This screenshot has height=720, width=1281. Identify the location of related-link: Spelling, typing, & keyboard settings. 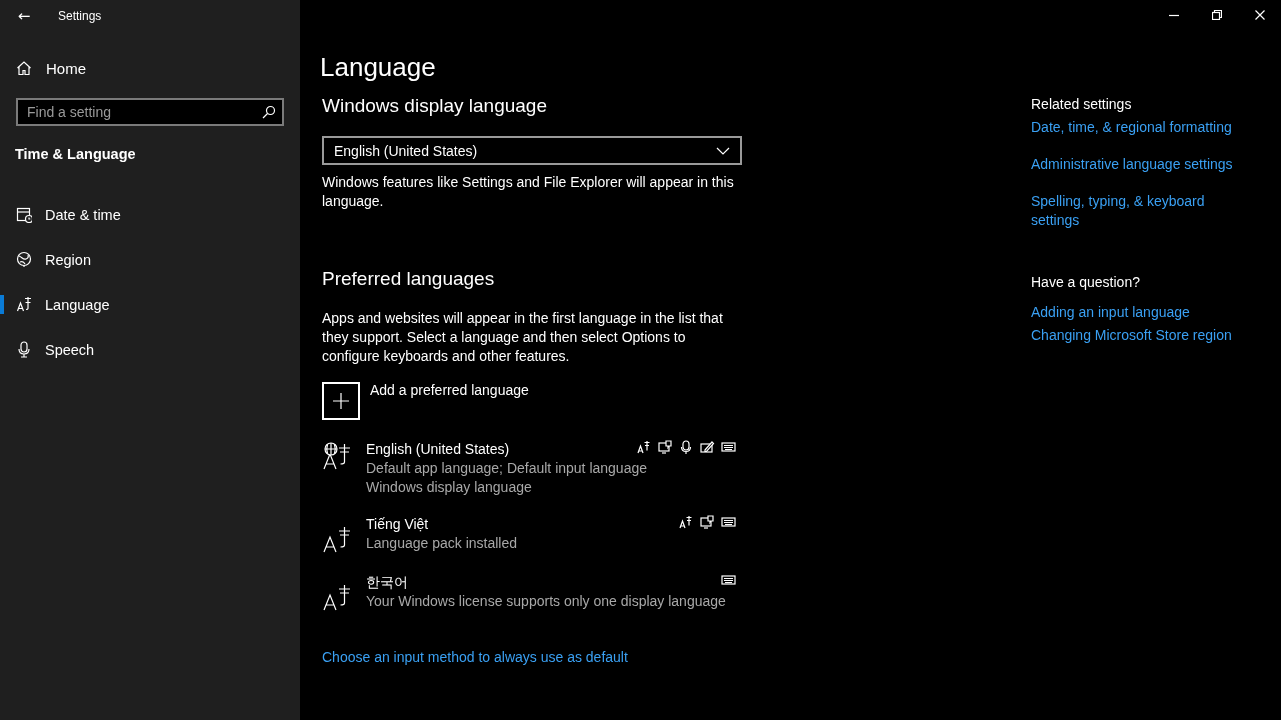
(1141, 211).